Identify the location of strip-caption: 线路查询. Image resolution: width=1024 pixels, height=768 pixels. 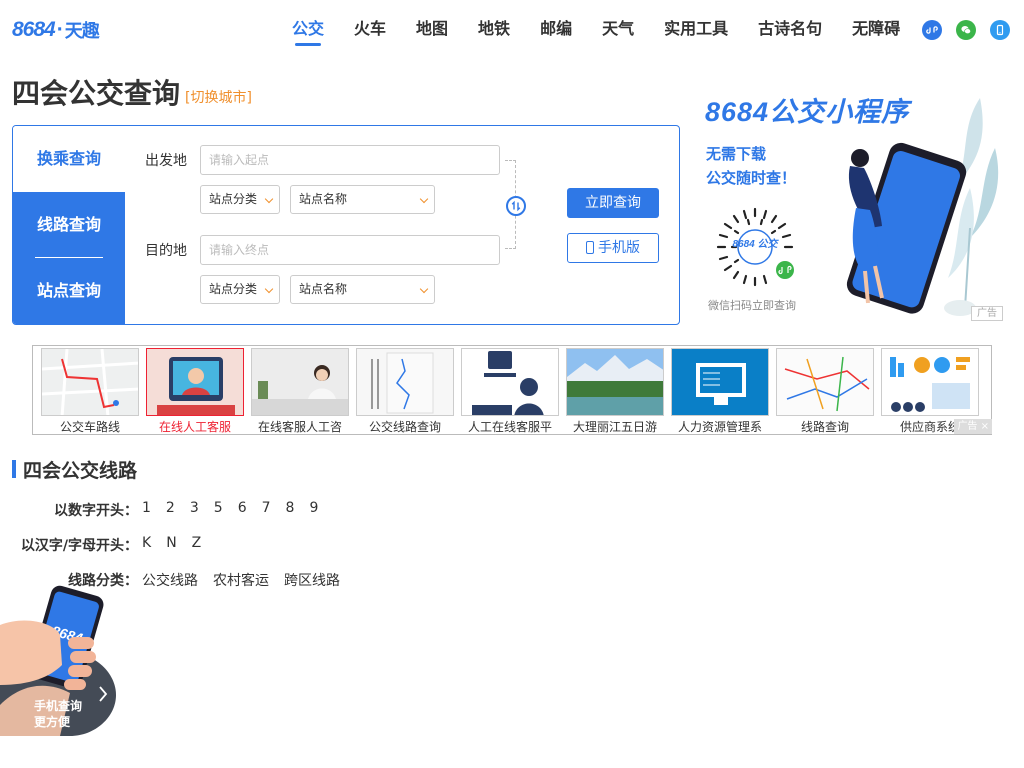
(824, 427).